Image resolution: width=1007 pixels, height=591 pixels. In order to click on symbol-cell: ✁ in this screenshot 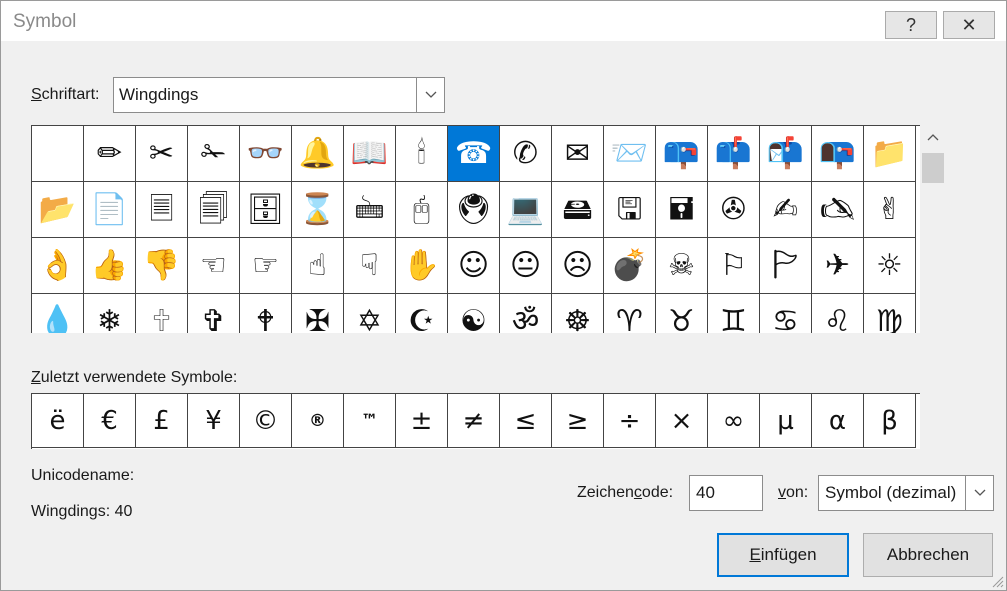, I will do `click(214, 154)`.